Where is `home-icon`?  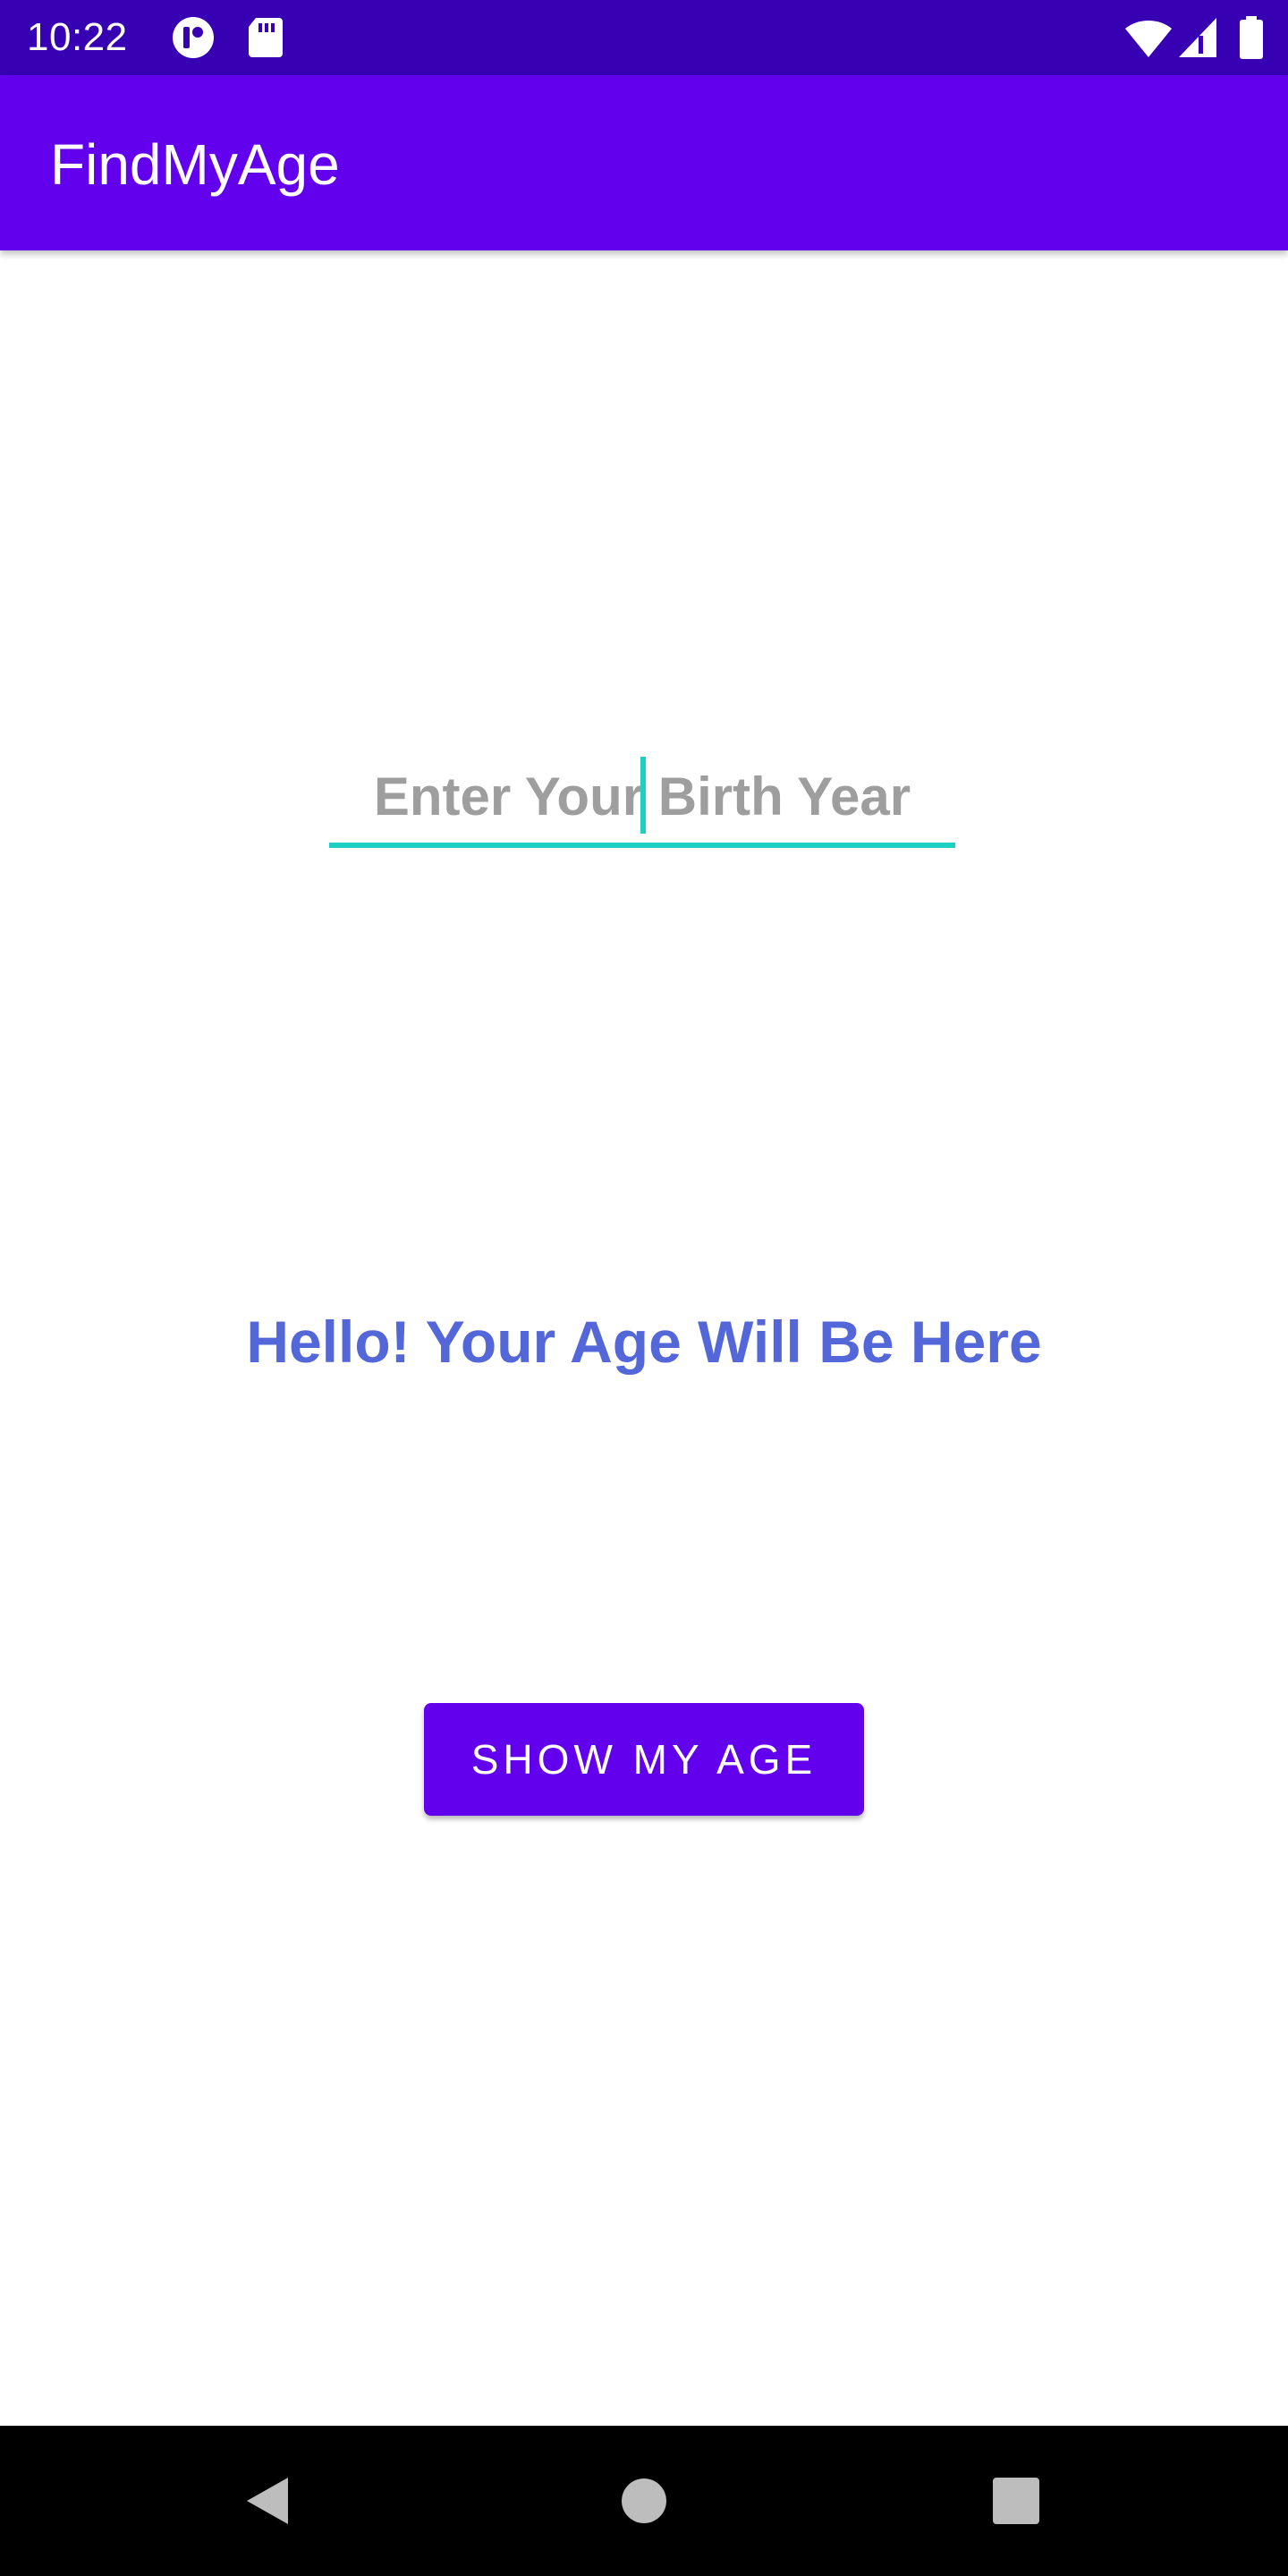
home-icon is located at coordinates (644, 2501).